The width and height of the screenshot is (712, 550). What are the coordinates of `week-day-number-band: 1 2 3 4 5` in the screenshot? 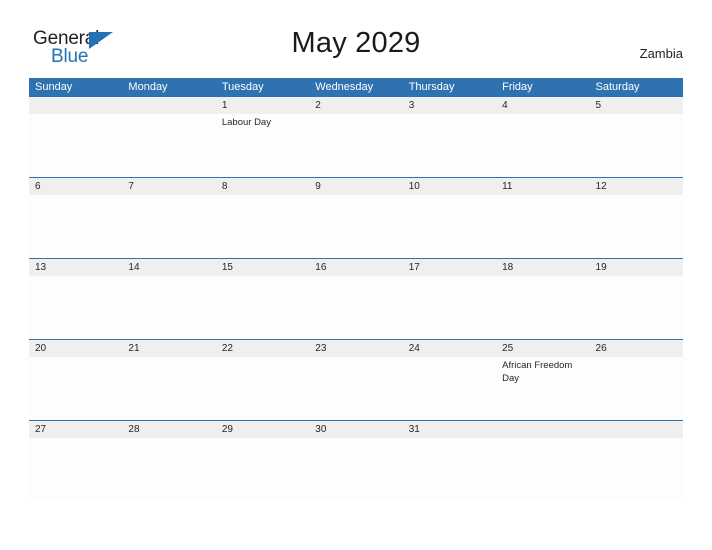 It's located at (356, 105).